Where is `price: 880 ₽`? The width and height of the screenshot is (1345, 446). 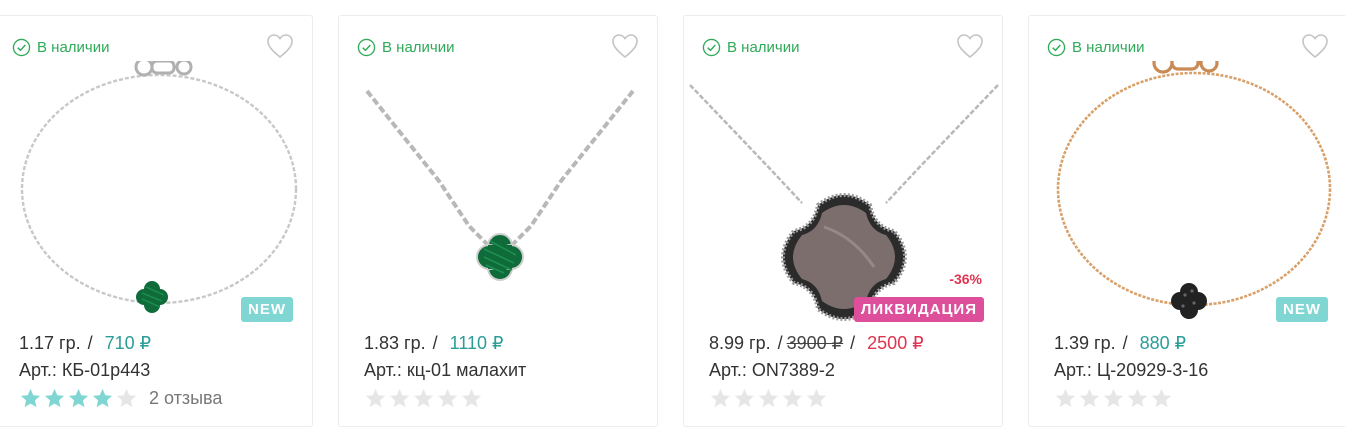 price: 880 ₽ is located at coordinates (1163, 343).